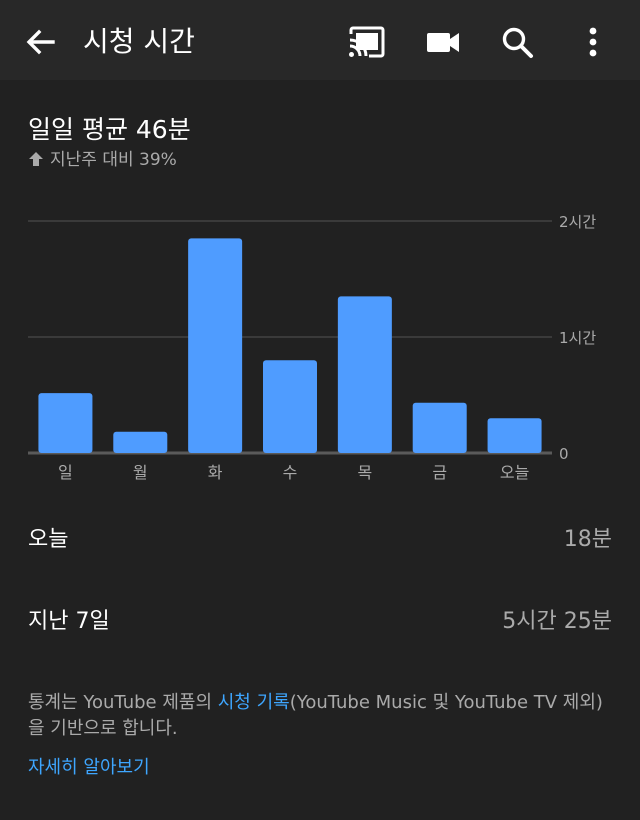  What do you see at coordinates (123, 702) in the screenshot?
I see `note-text-1: 통계는 YouTube 제품의` at bounding box center [123, 702].